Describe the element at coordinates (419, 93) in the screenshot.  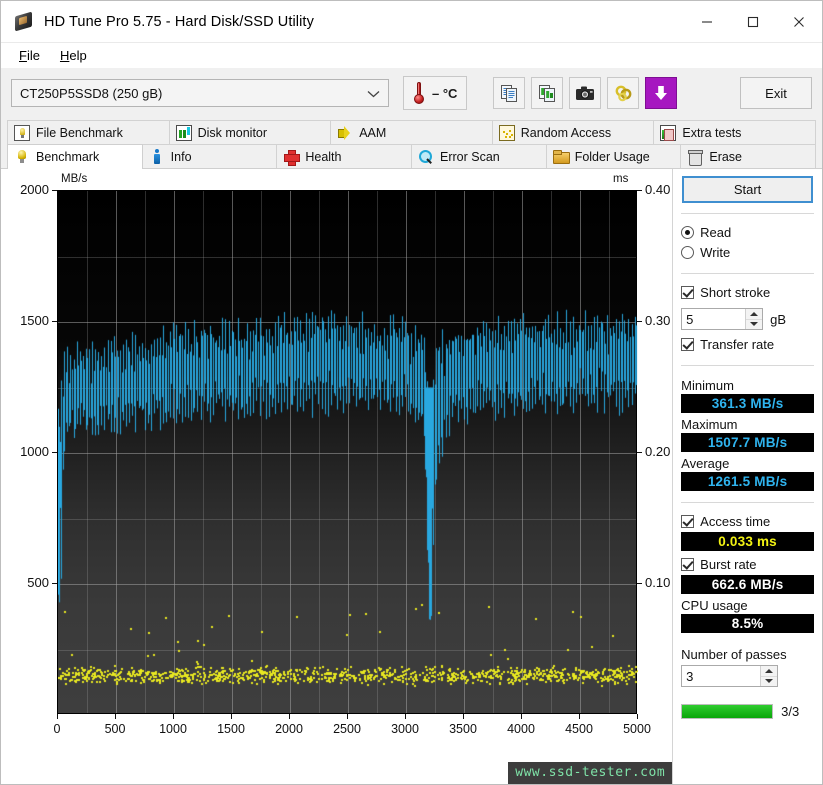
I see `thermometer-icon` at that location.